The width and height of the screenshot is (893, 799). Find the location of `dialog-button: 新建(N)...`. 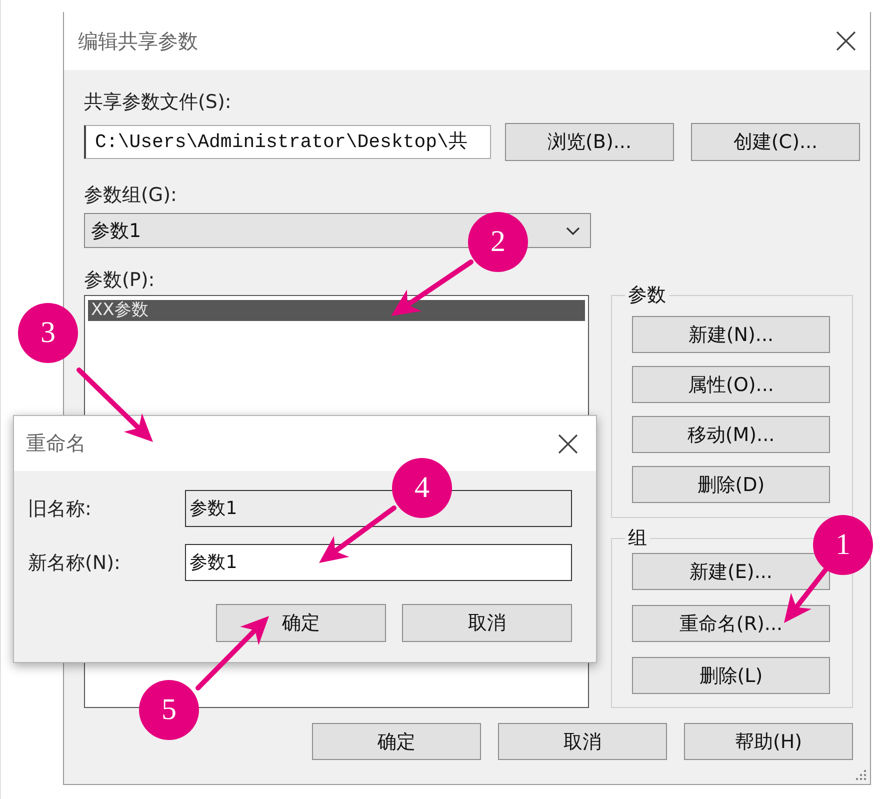

dialog-button: 新建(N)... is located at coordinates (731, 334).